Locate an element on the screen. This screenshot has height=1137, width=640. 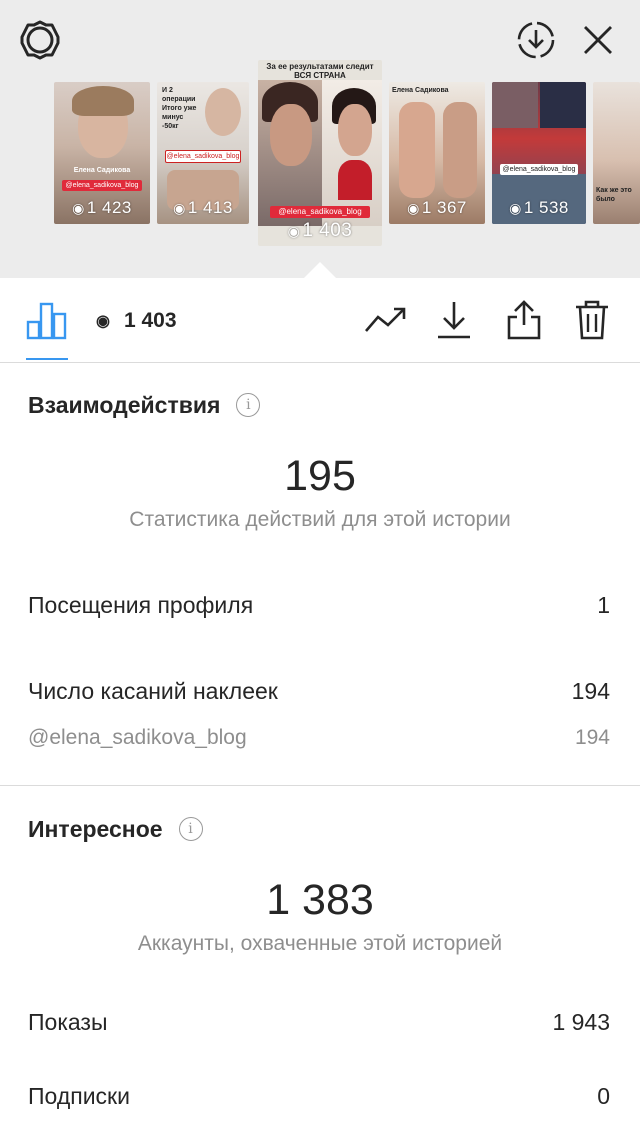
sticker-taps-label: Число касаний наклеек is located at coordinates (153, 691).